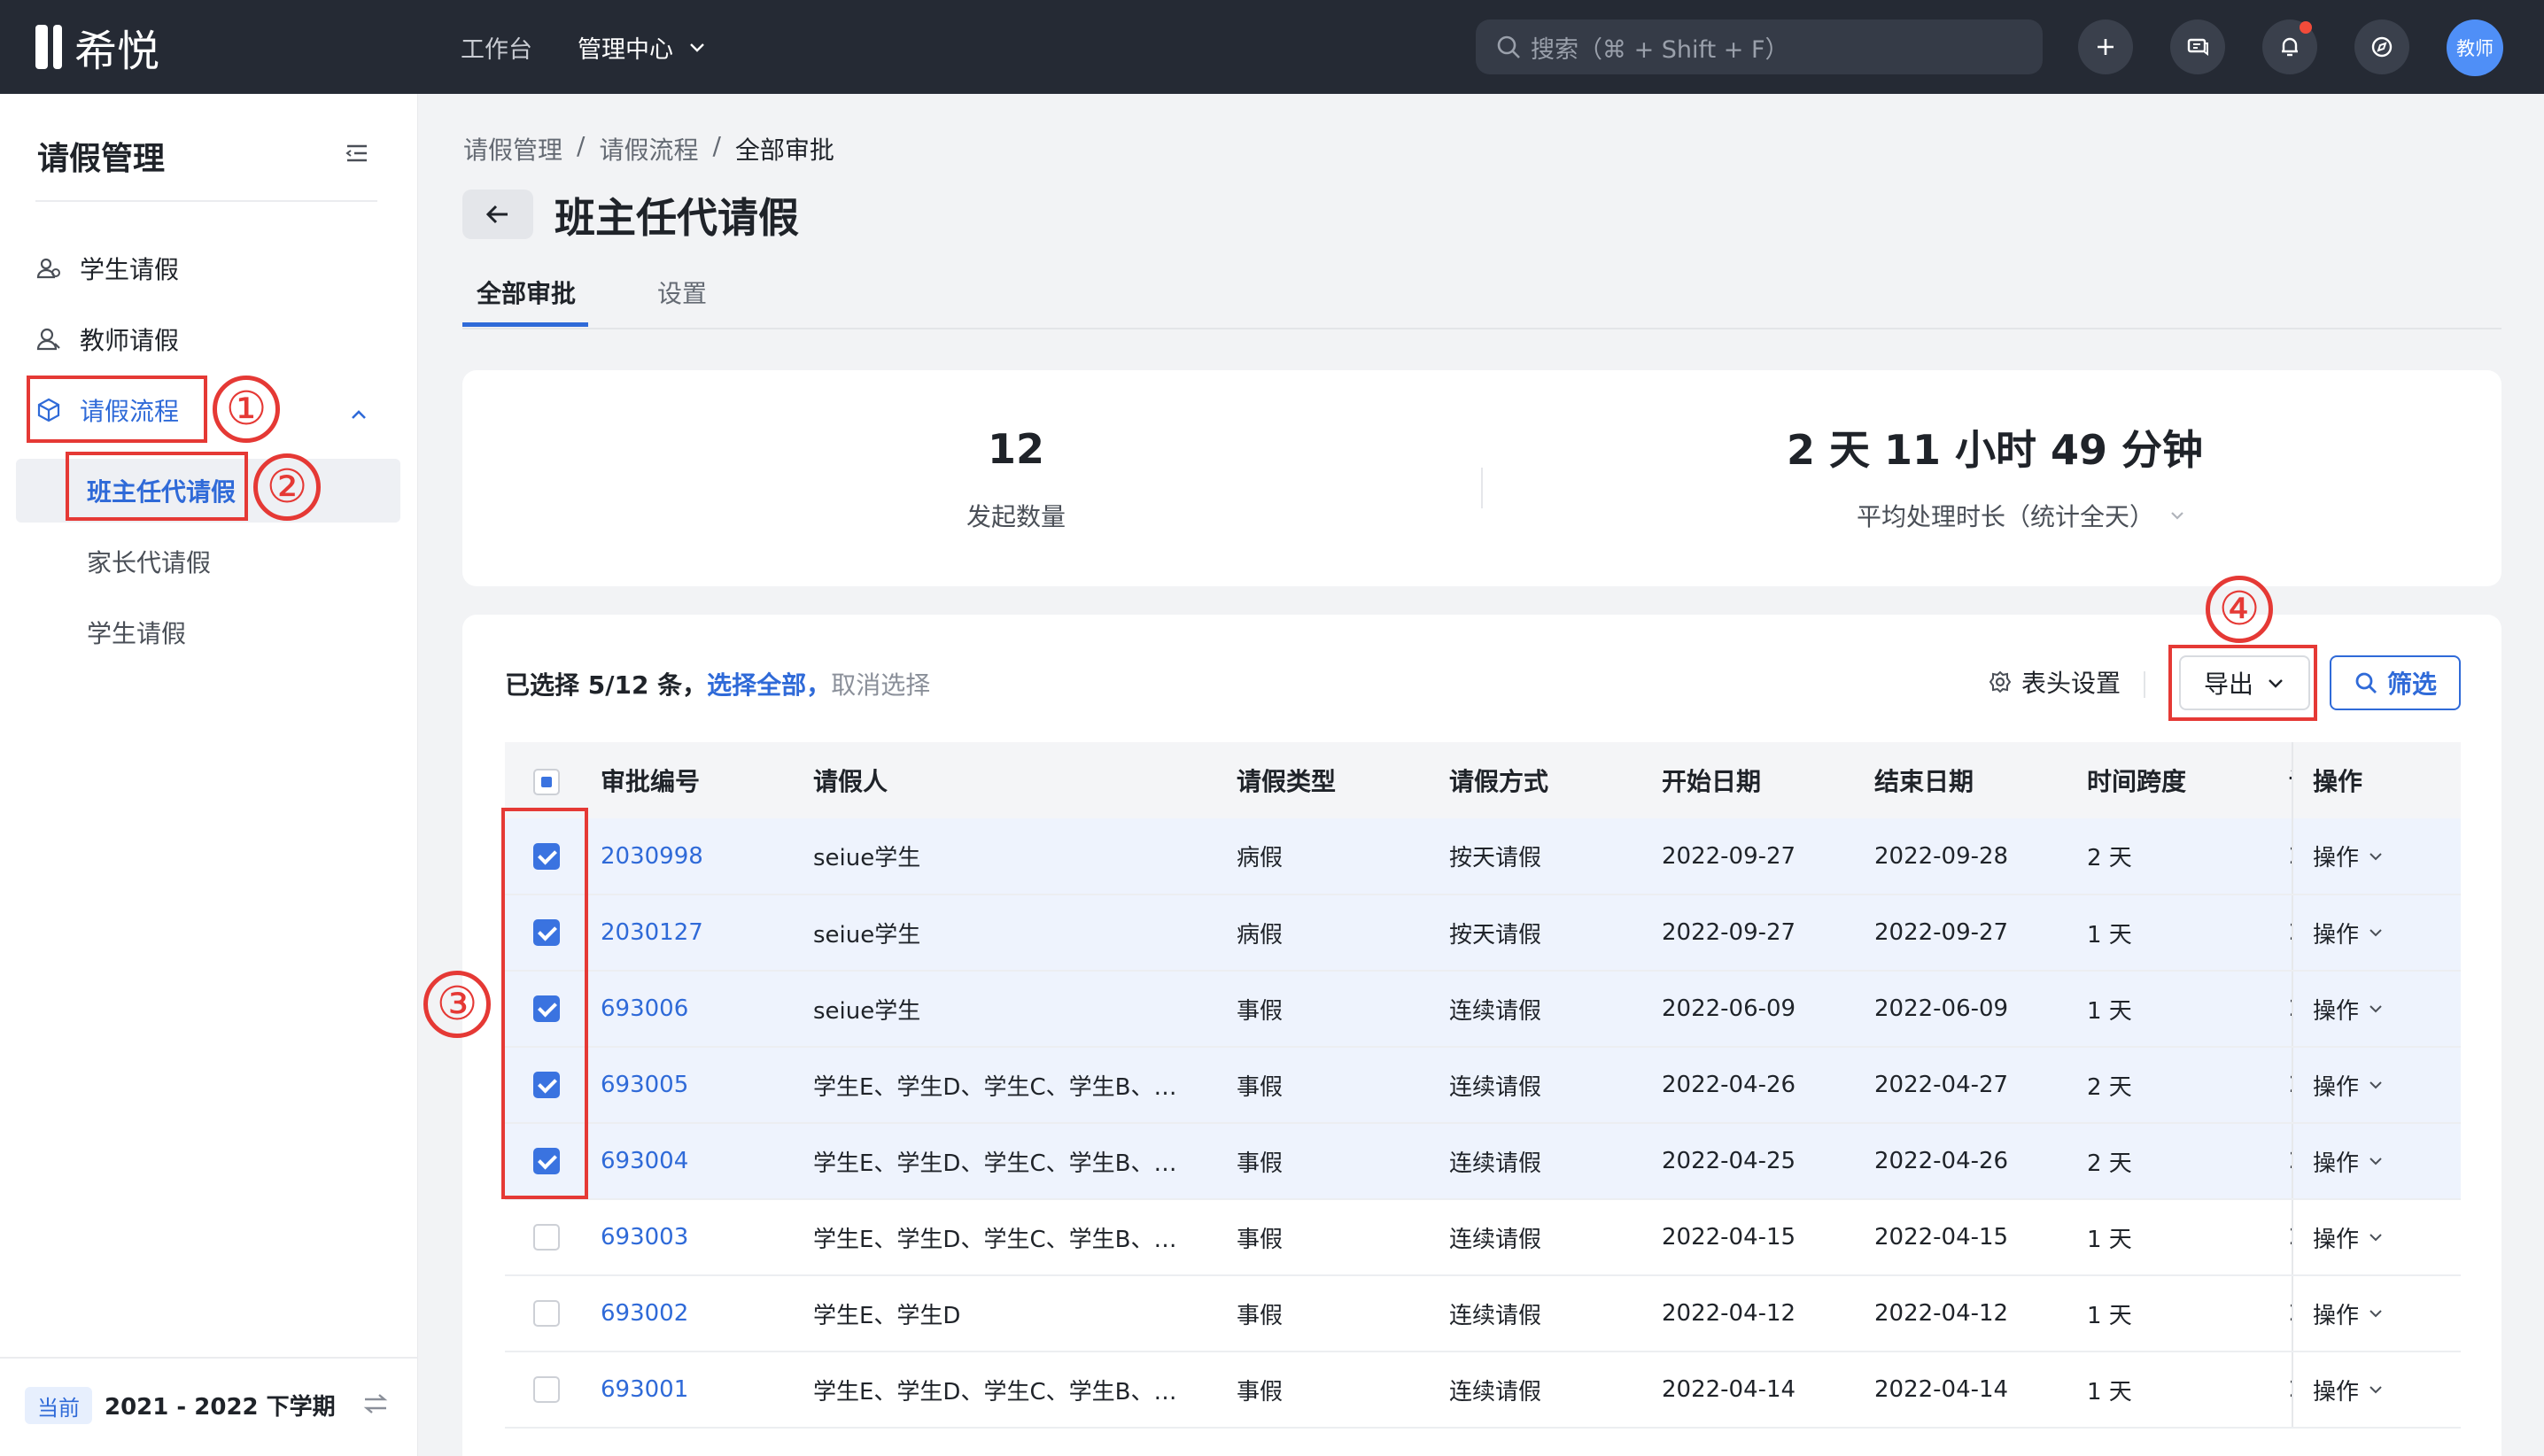  What do you see at coordinates (58, 1405) in the screenshot?
I see `current-term-badge: 当前` at bounding box center [58, 1405].